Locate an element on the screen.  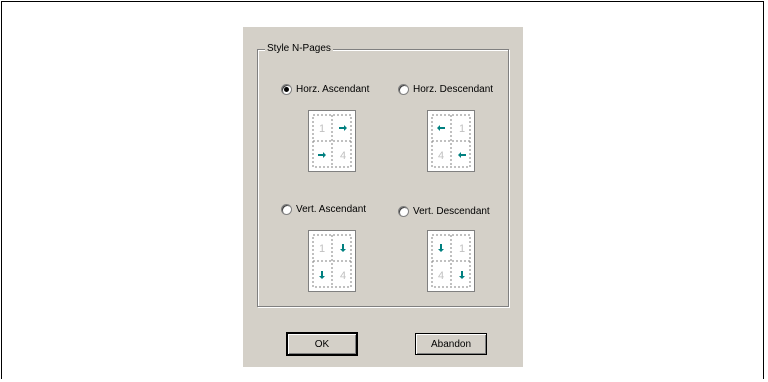
radio-button-checked is located at coordinates (286, 89).